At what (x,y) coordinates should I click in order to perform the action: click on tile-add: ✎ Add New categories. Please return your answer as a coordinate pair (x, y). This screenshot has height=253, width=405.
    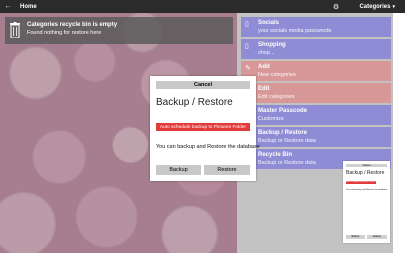
    Looking at the image, I should click on (316, 71).